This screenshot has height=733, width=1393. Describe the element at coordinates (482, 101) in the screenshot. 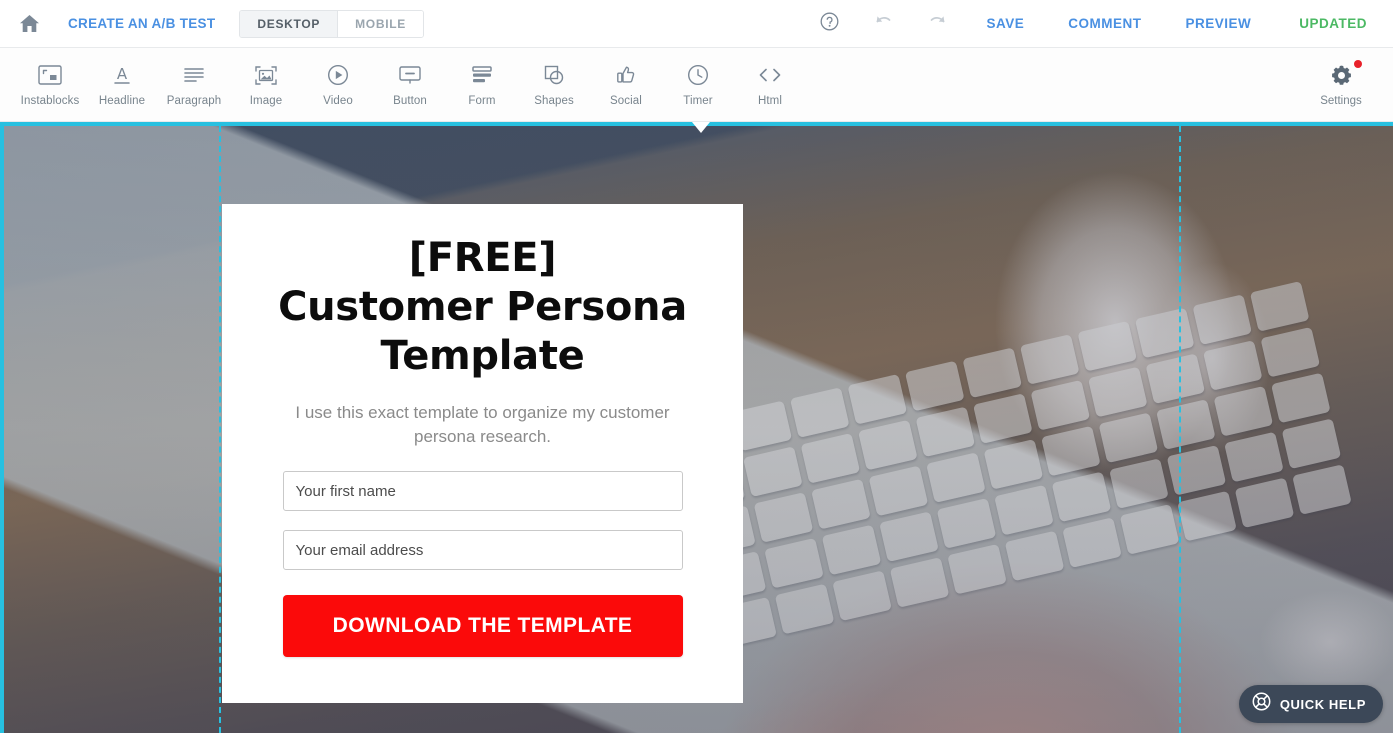

I see `toolbar-item-label: Form` at that location.